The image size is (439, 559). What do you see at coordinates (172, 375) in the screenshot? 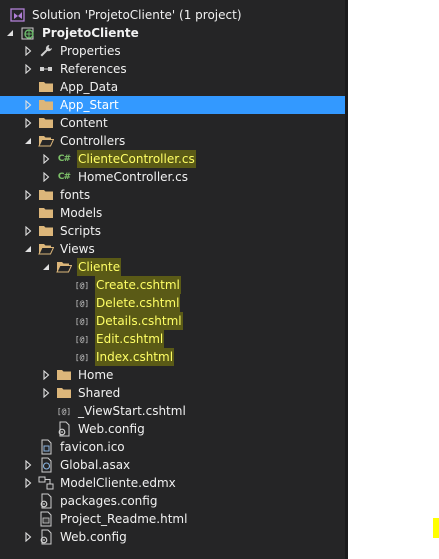
I see `tree-item-home: Home` at bounding box center [172, 375].